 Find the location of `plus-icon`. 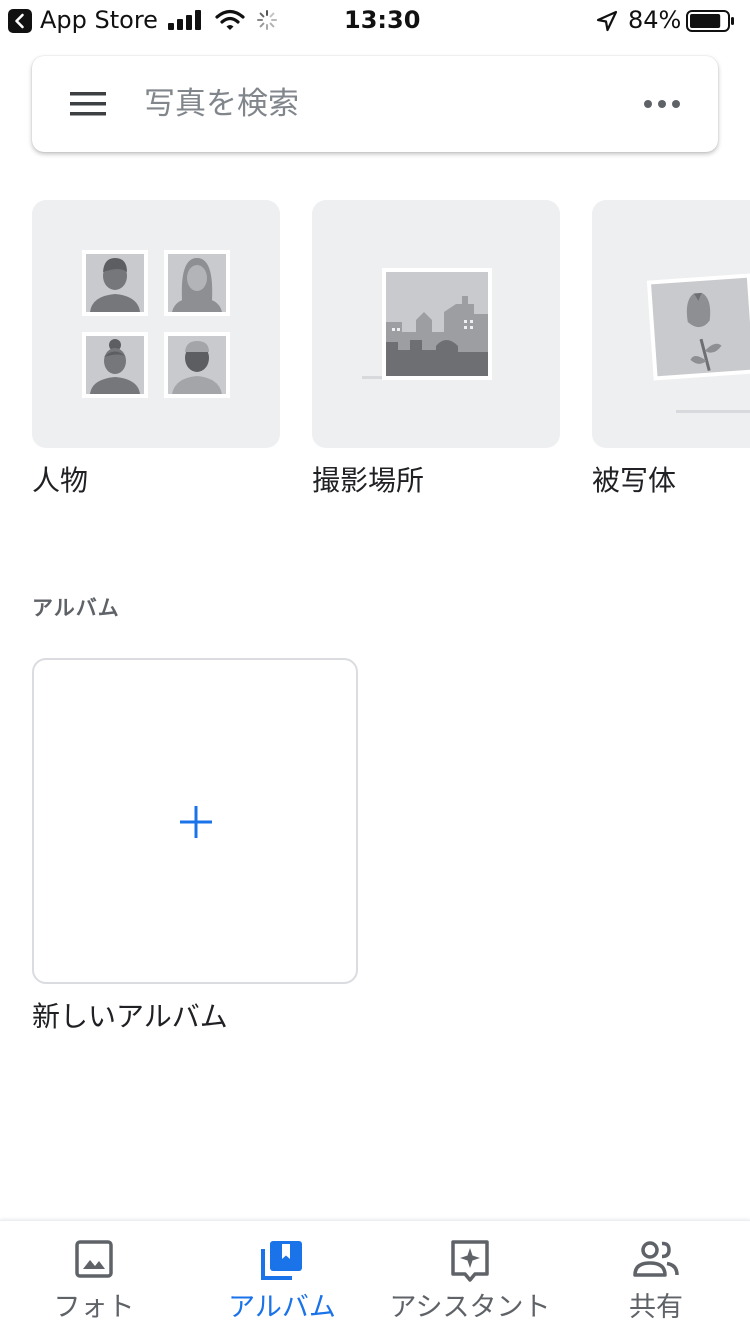

plus-icon is located at coordinates (196, 822).